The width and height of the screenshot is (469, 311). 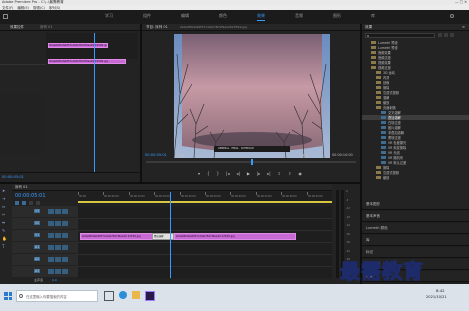 I want to click on track-name: V3, so click(x=37, y=211).